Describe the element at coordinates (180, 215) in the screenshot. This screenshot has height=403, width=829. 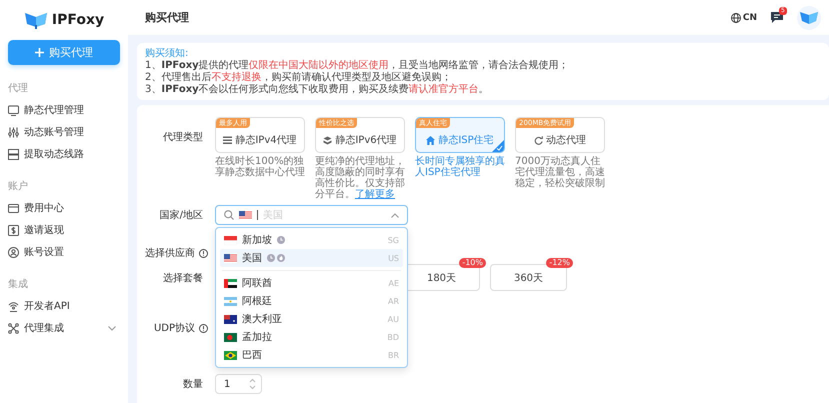
I see `field-label: 国家/地区` at that location.